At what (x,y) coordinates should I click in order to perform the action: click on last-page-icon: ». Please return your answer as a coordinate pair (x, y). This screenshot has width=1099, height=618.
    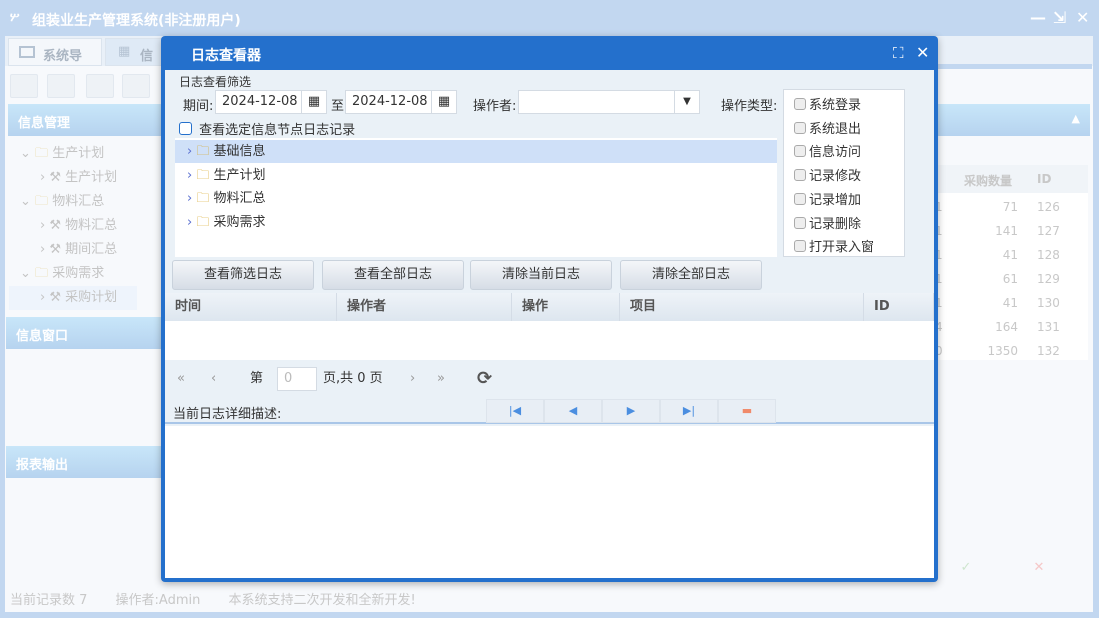
    Looking at the image, I should click on (441, 379).